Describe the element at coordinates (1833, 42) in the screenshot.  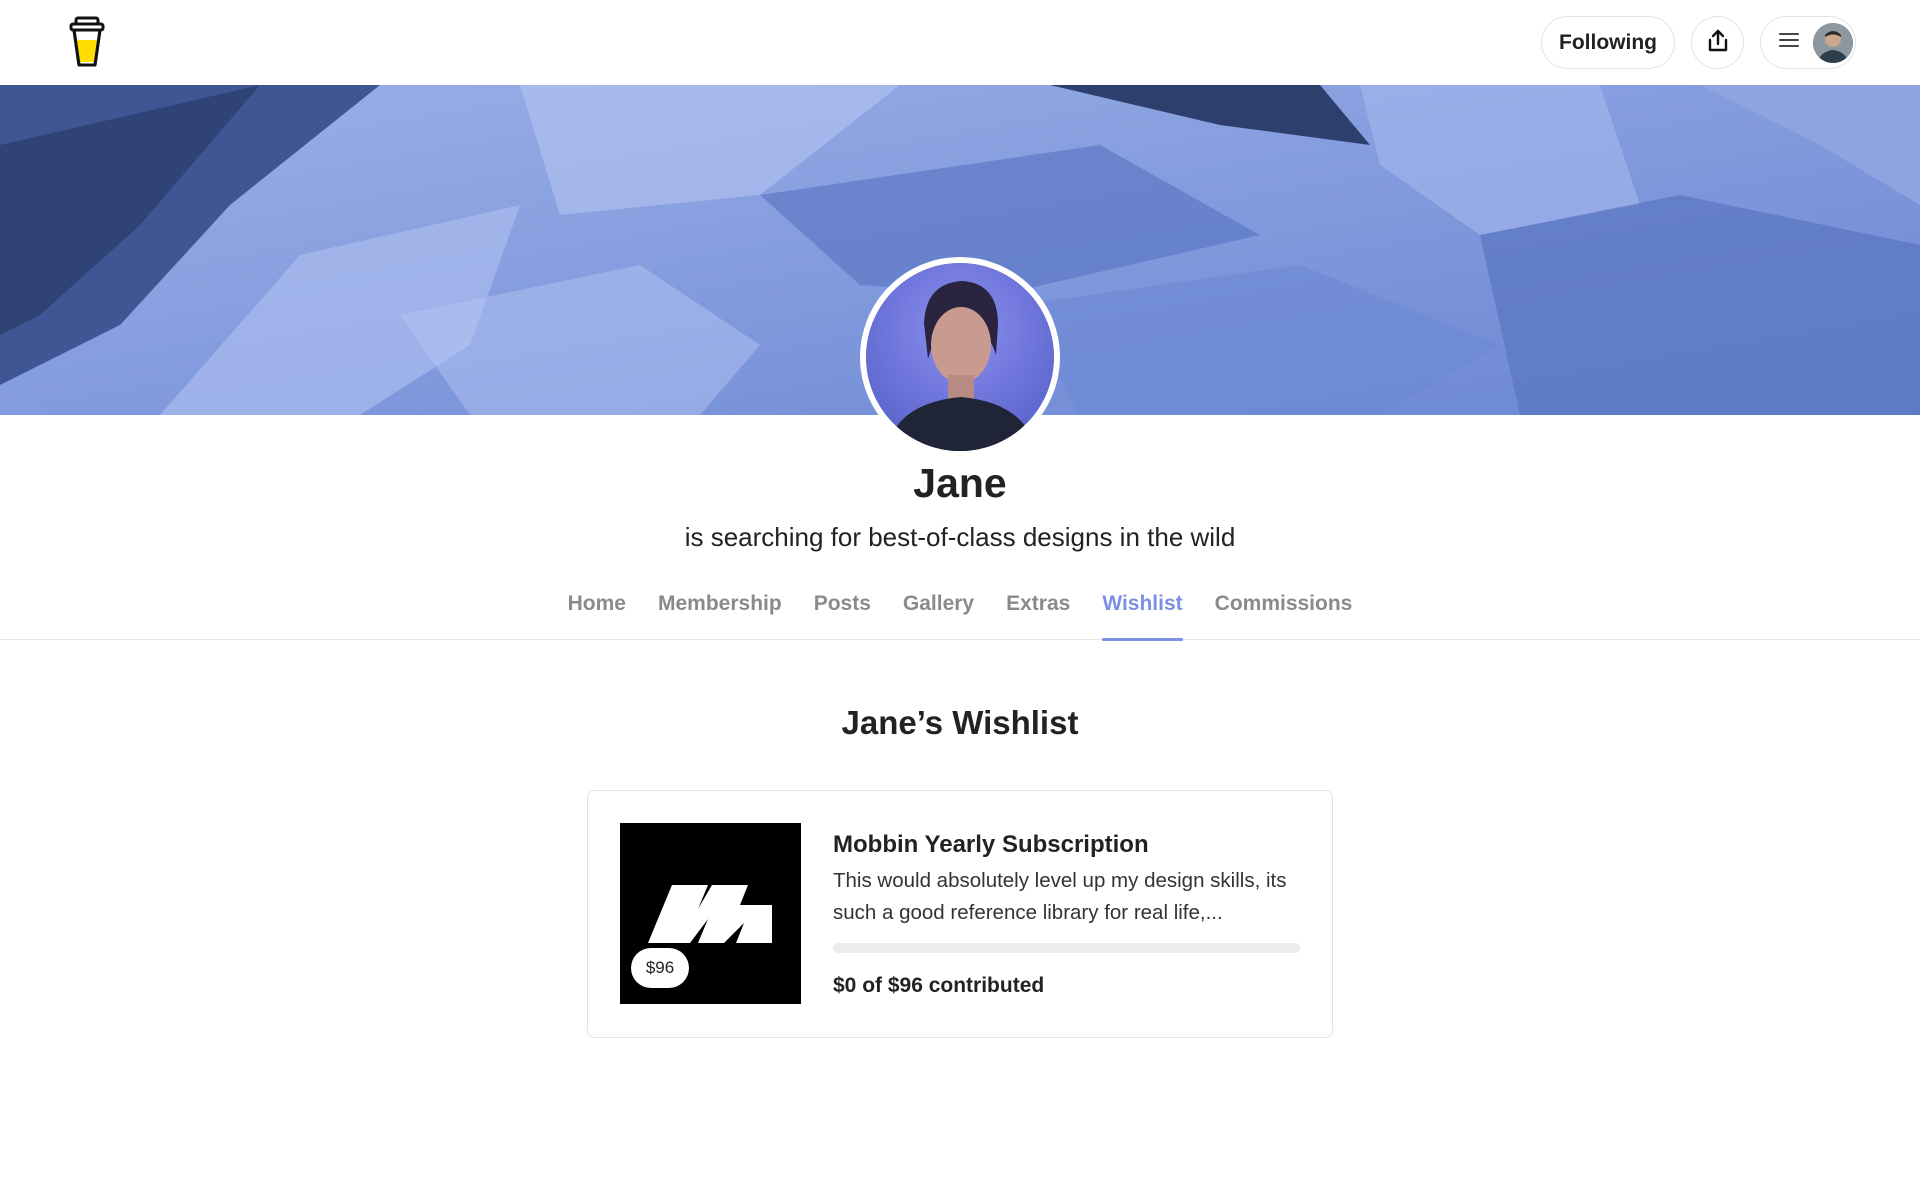
I see `user-avatar` at that location.